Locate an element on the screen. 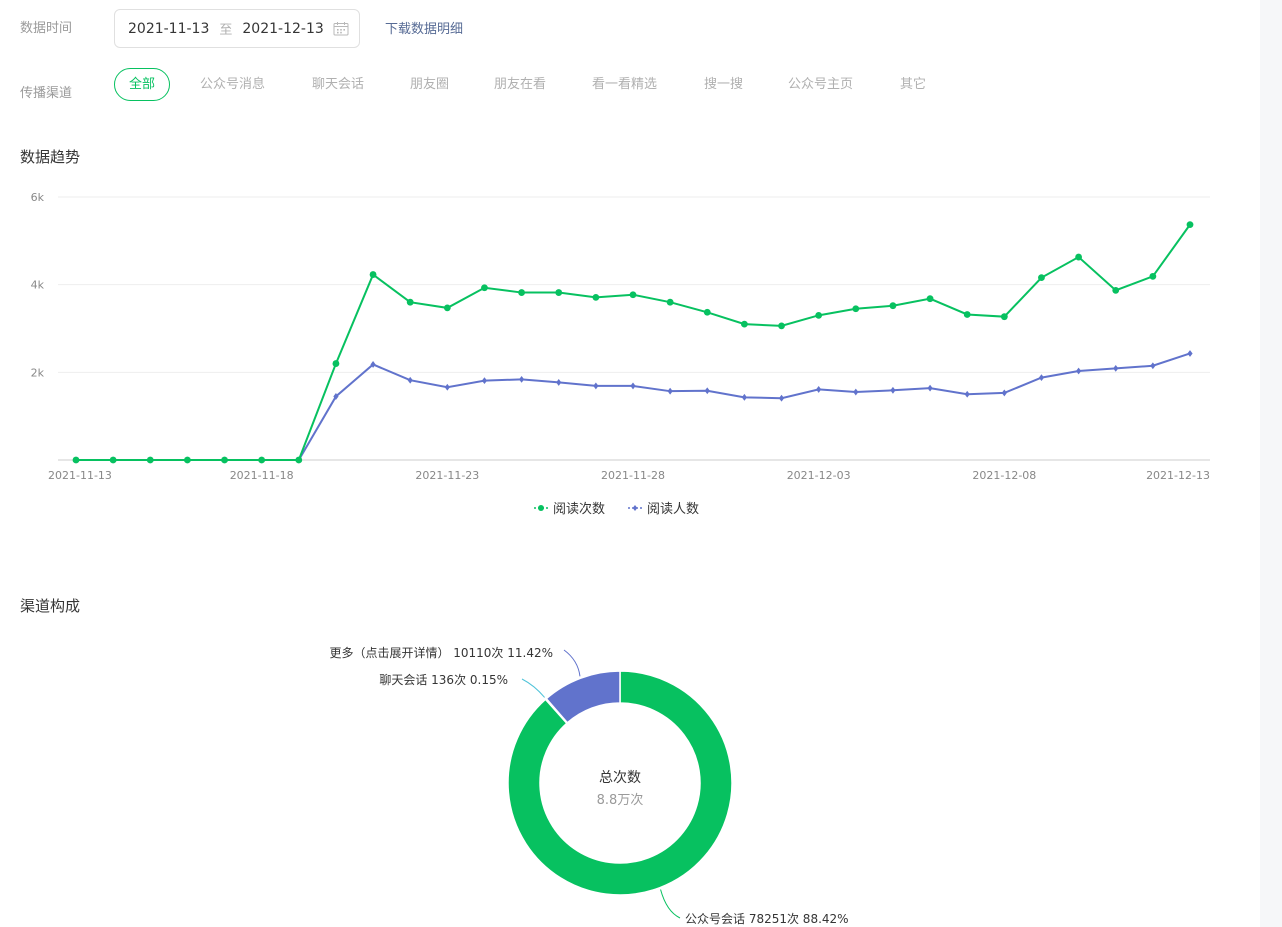 The image size is (1282, 927). channel-tab-profile: 公众号主页 is located at coordinates (820, 84).